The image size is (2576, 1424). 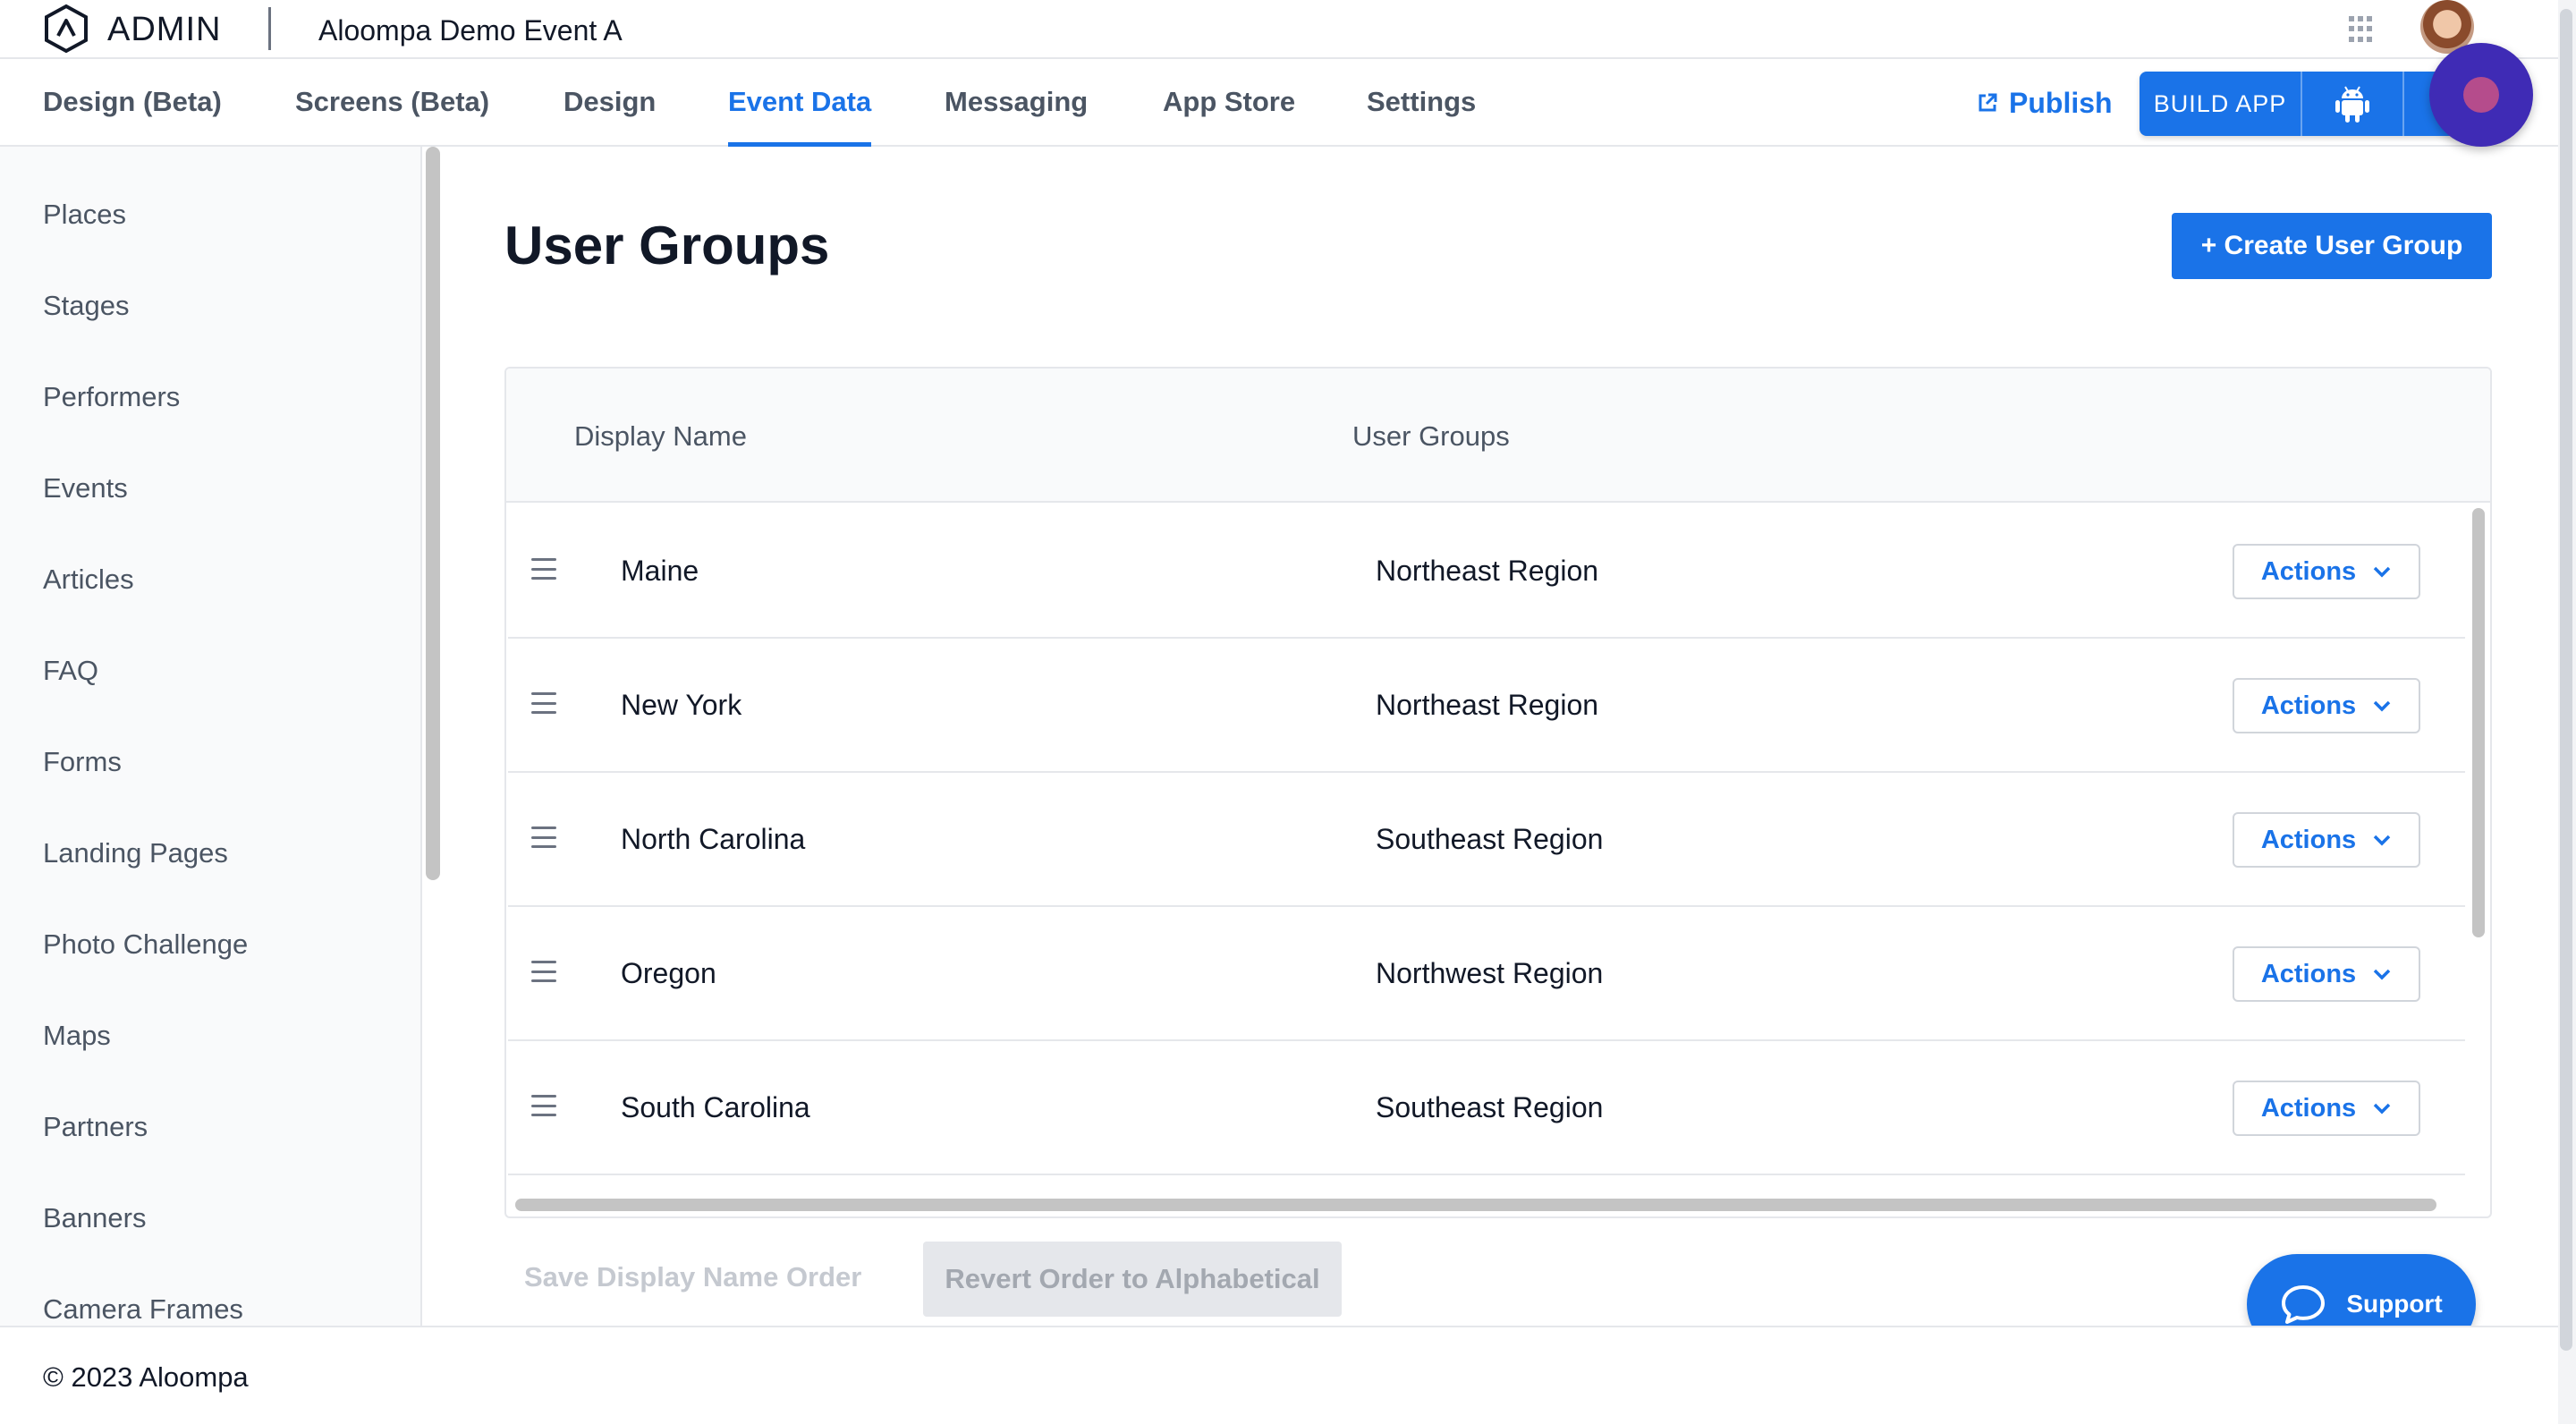 What do you see at coordinates (94, 1218) in the screenshot?
I see `sidebar-item-banners: Banners` at bounding box center [94, 1218].